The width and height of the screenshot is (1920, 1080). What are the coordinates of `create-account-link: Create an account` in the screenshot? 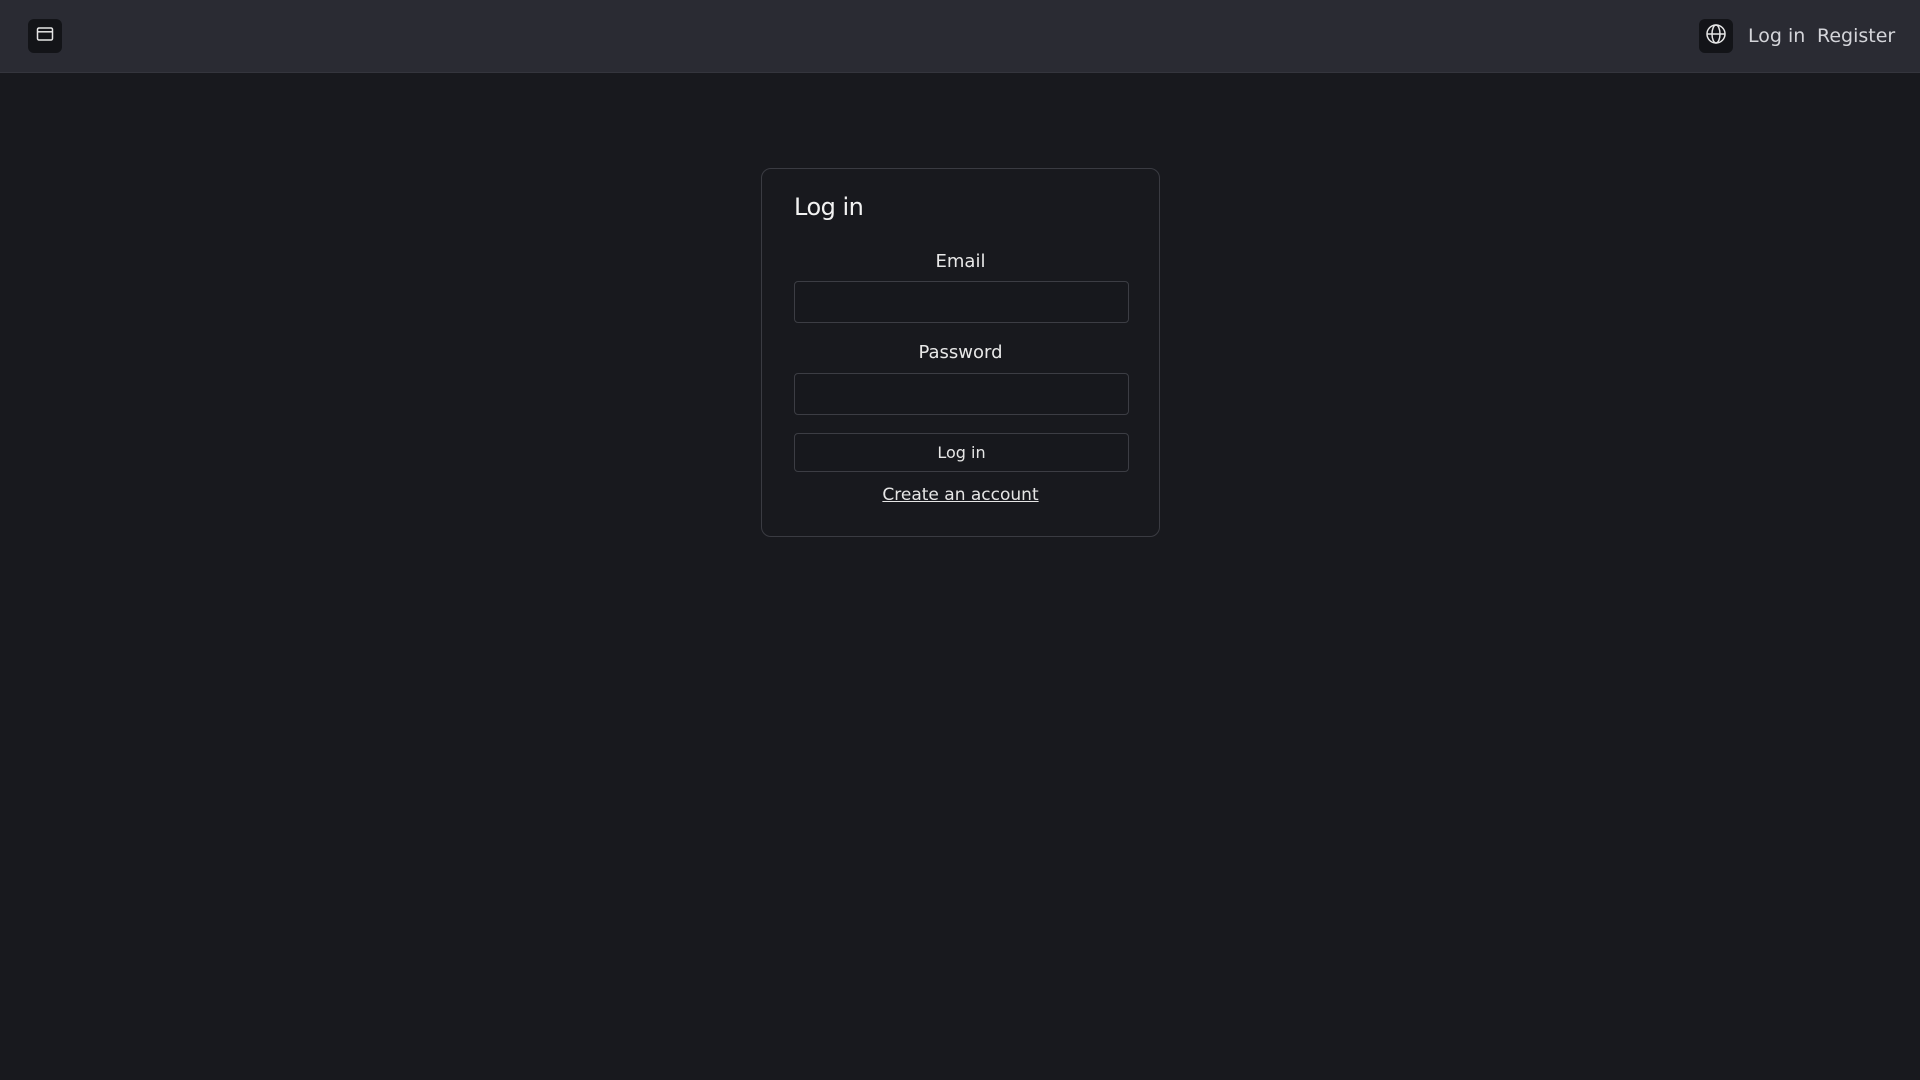 It's located at (960, 495).